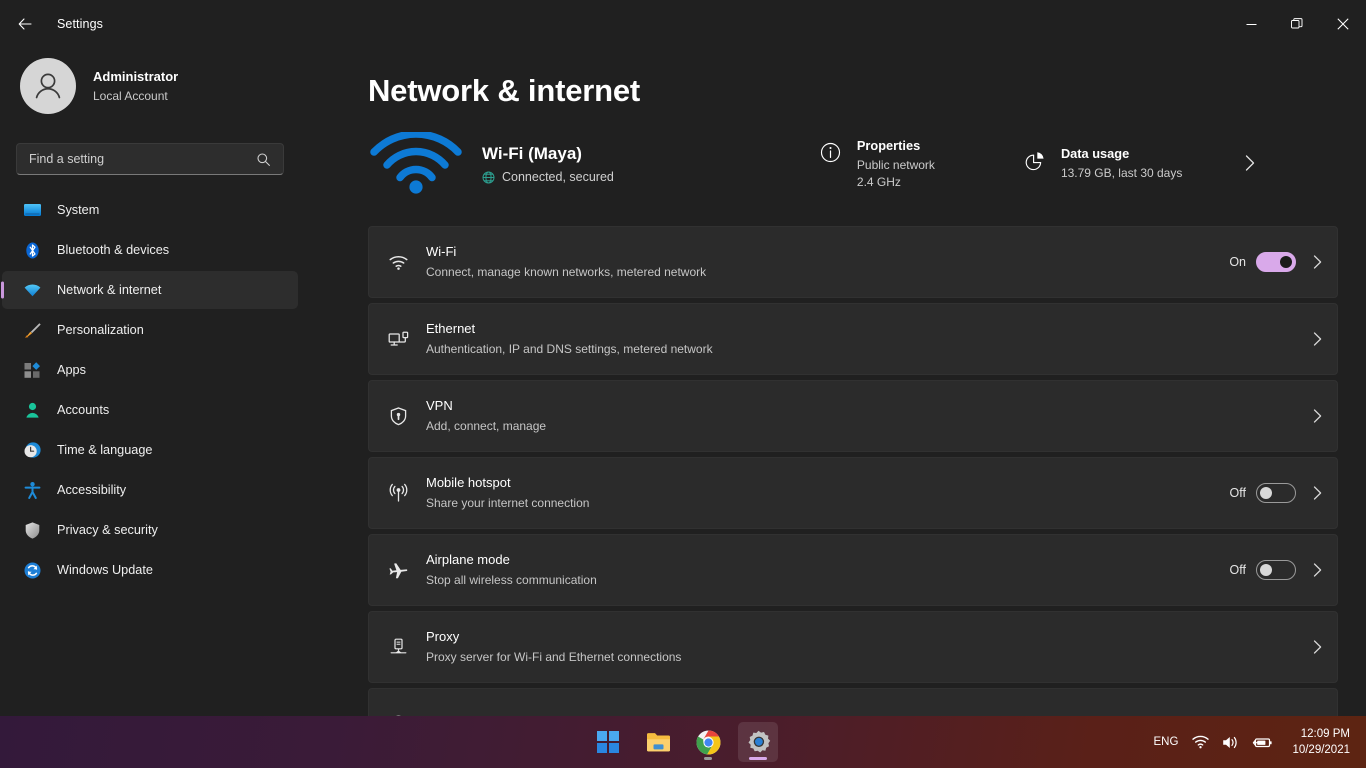 The width and height of the screenshot is (1366, 768). I want to click on shield-icon, so click(32, 530).